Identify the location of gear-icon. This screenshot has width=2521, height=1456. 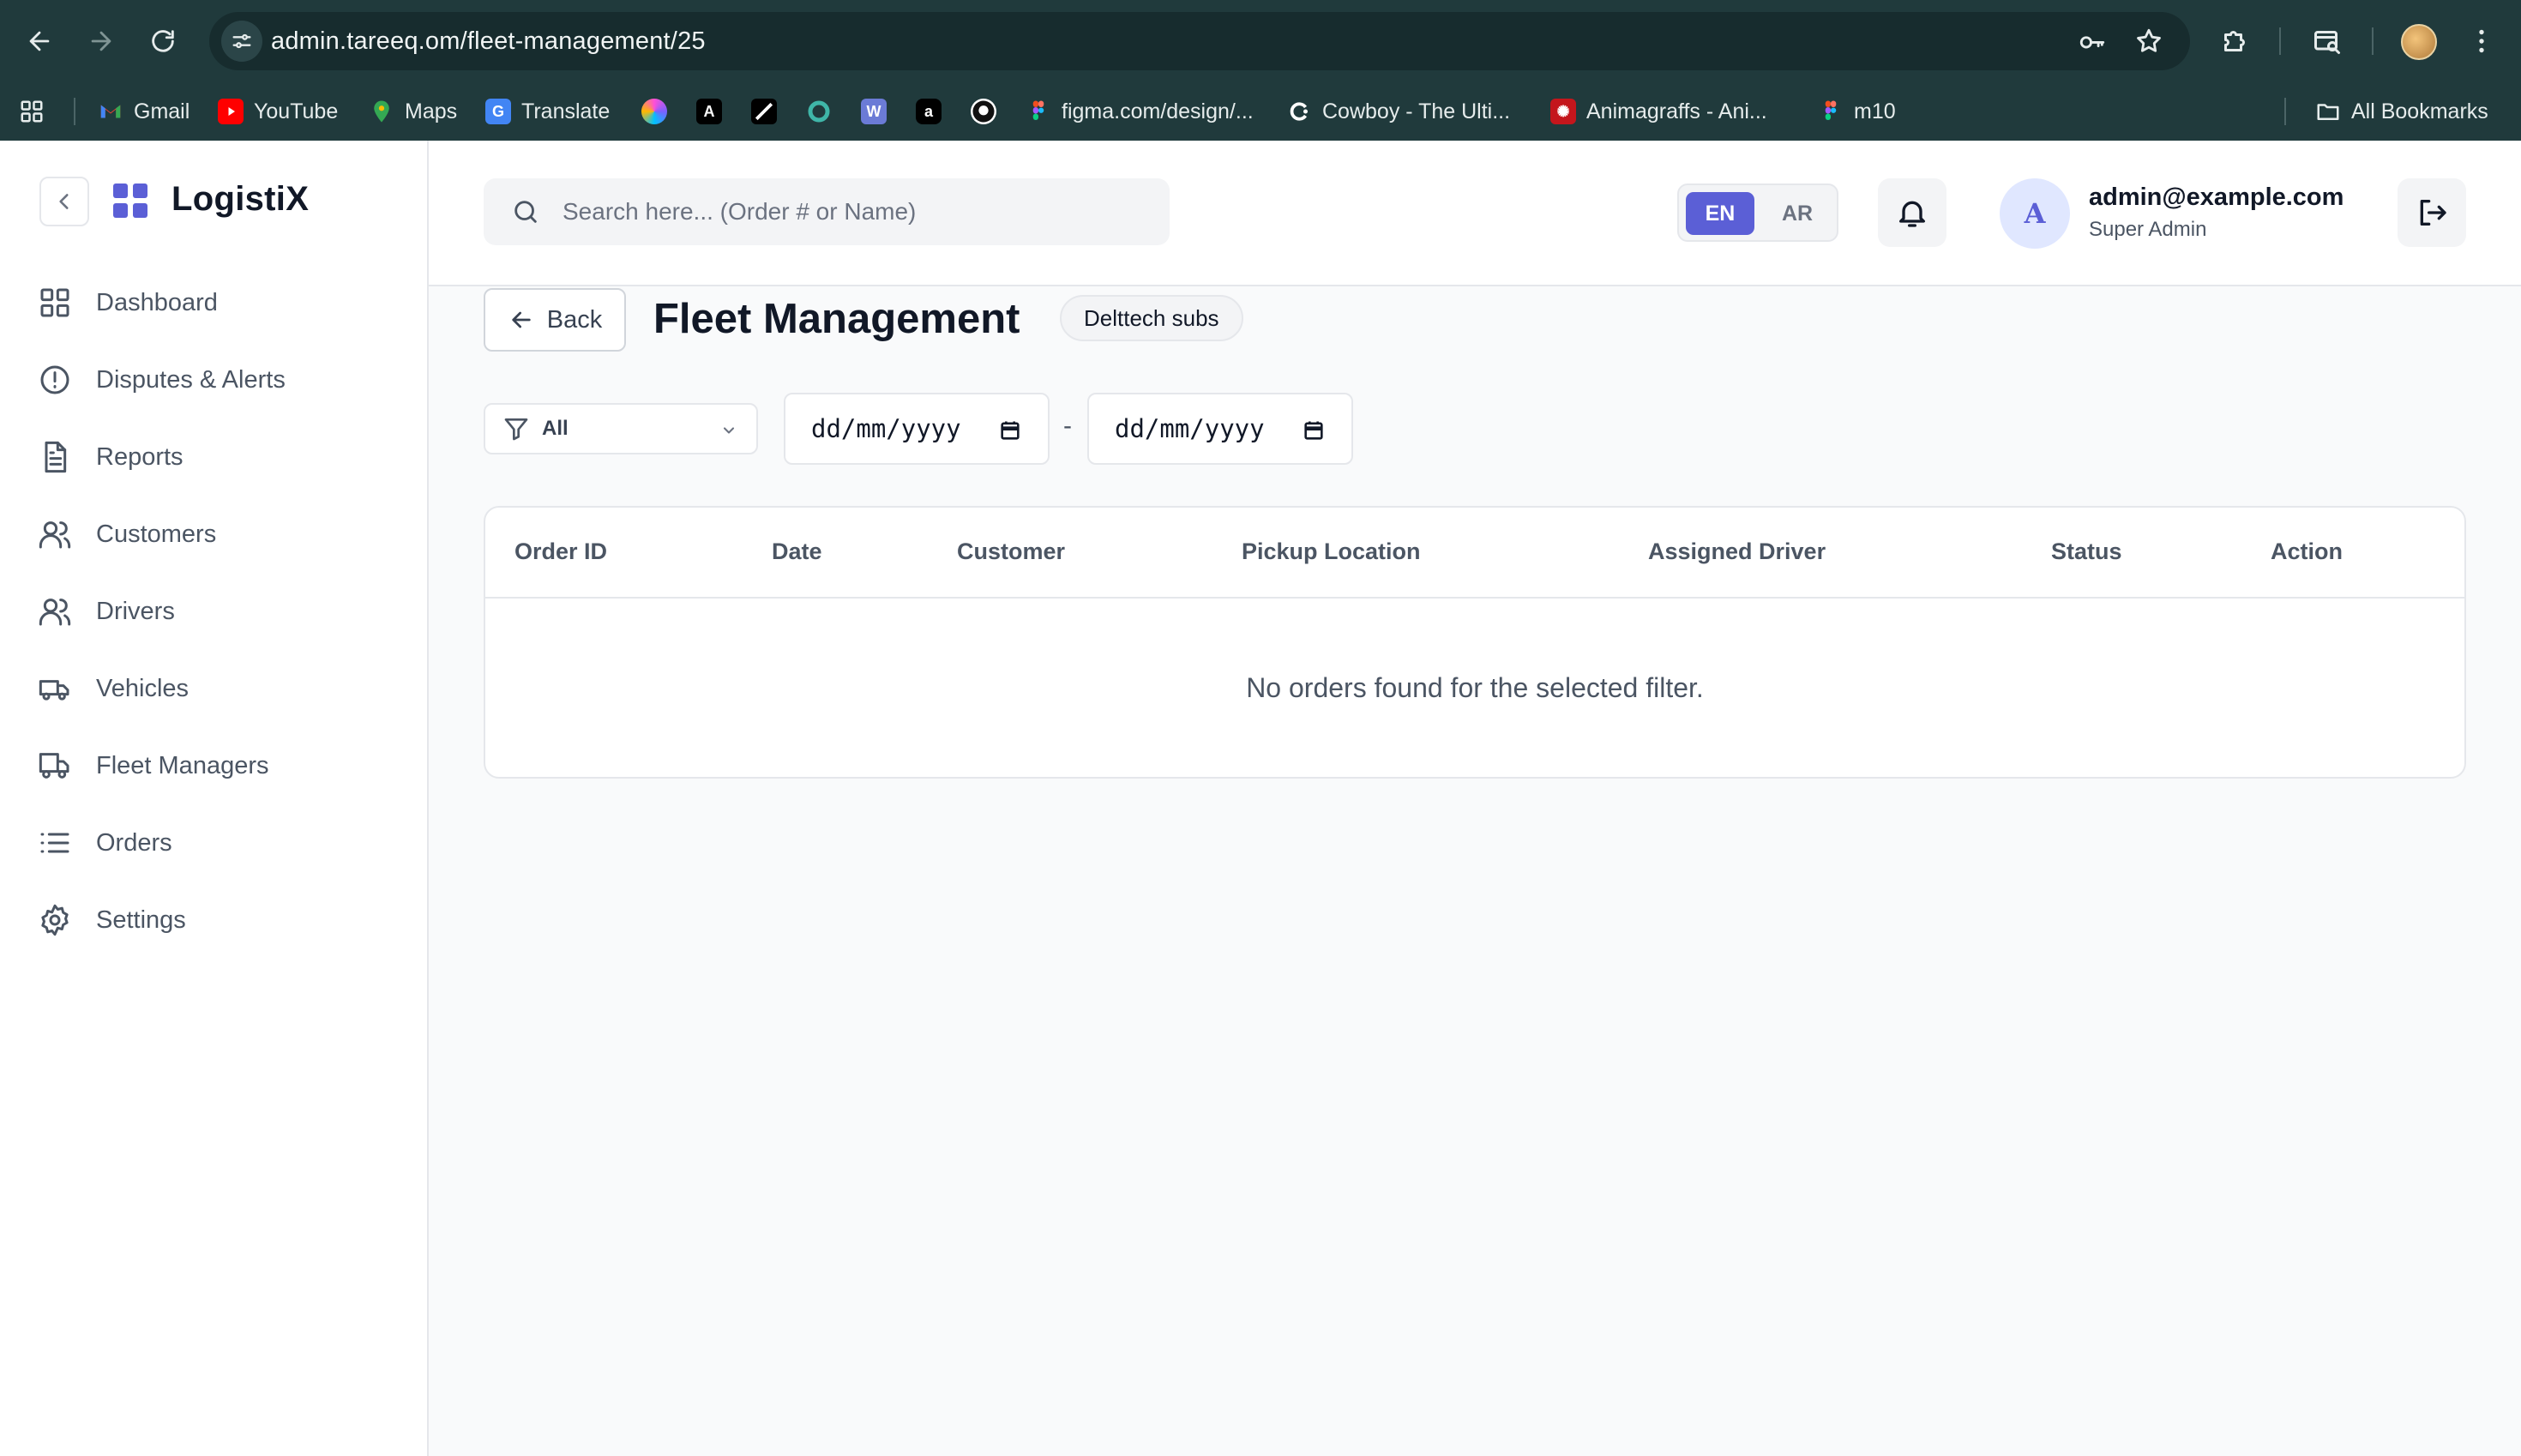
(55, 920).